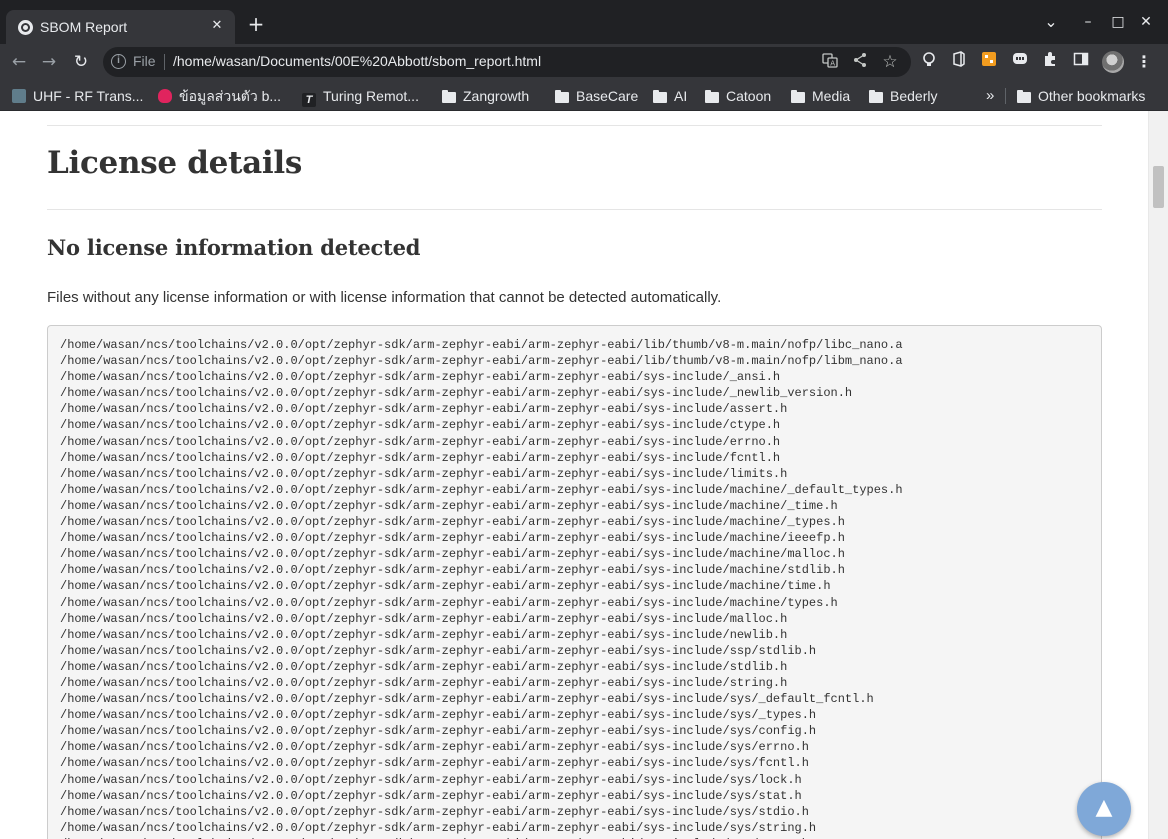 This screenshot has height=839, width=1168. I want to click on bookmark-folder-catoon: Catoon, so click(738, 96).